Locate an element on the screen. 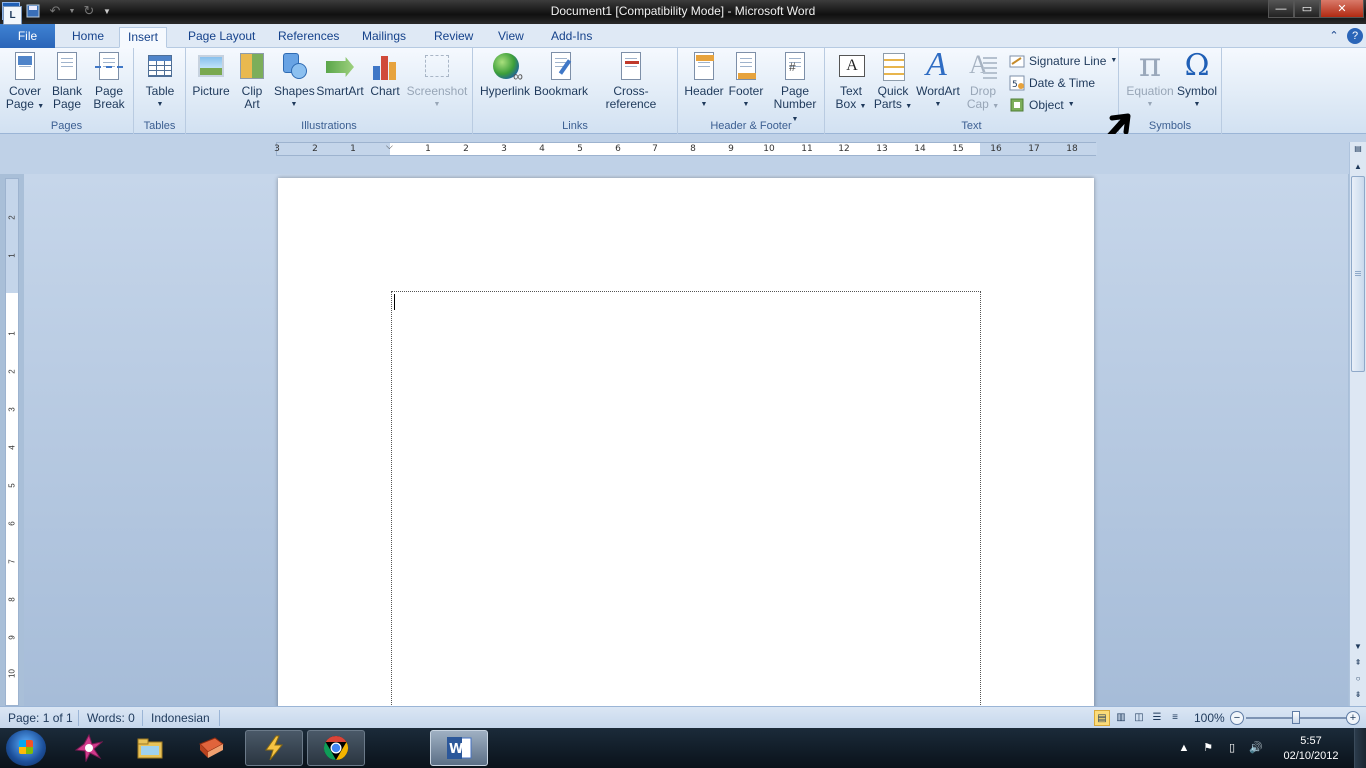 Image resolution: width=1366 pixels, height=768 pixels. ruler-tick: 2 is located at coordinates (315, 149).